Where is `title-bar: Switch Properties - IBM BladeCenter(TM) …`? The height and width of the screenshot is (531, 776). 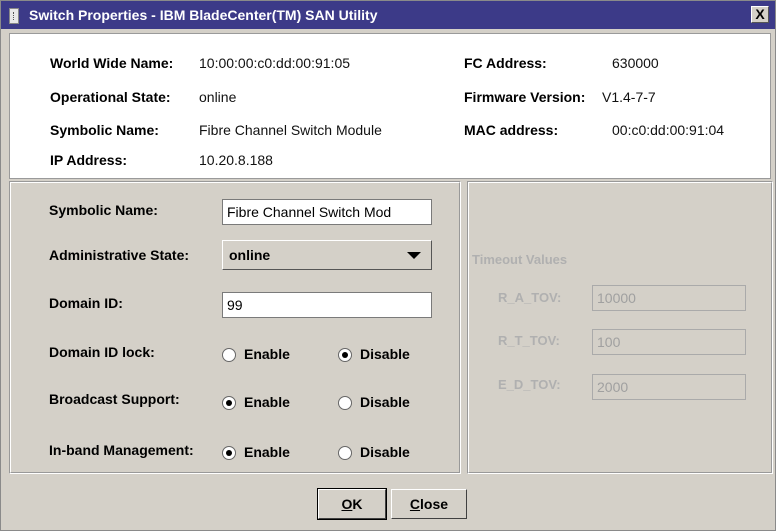
title-bar: Switch Properties - IBM BladeCenter(TM) … is located at coordinates (388, 15).